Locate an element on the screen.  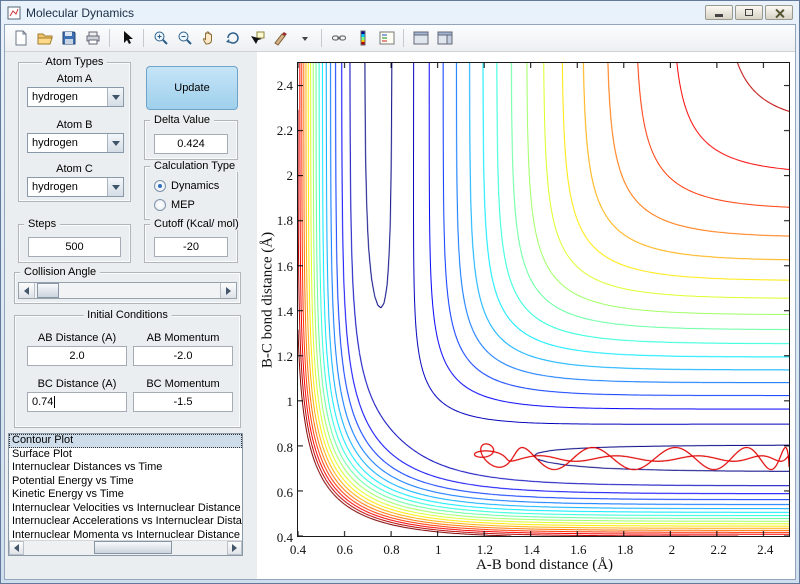
slider-right-arrow is located at coordinates (228, 290).